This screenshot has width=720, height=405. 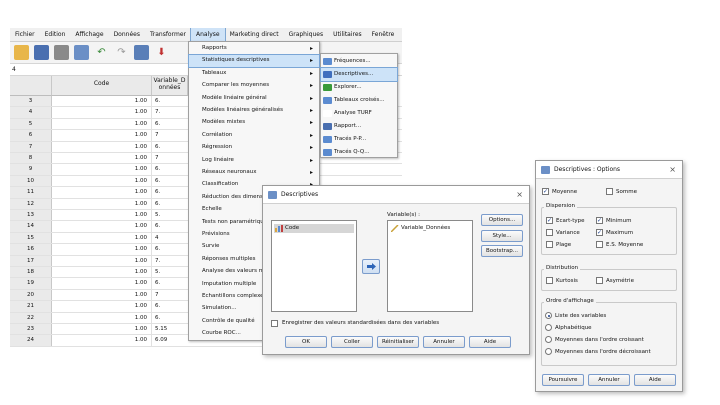 What do you see at coordinates (400, 35) in the screenshot?
I see `menu-10: Aide` at bounding box center [400, 35].